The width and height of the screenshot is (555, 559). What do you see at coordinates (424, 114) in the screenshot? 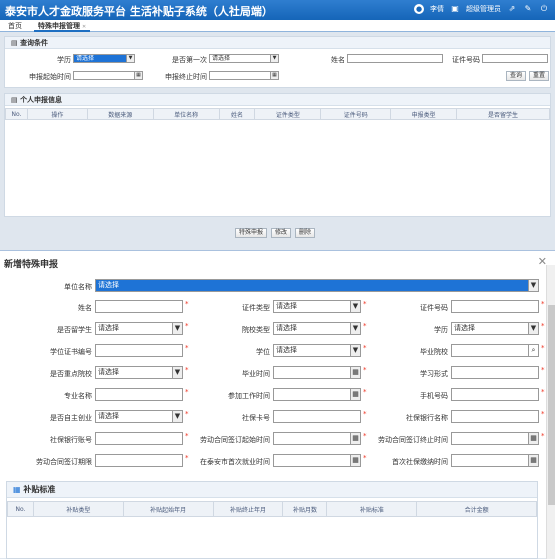
I see `col-type: 申报类型` at bounding box center [424, 114].